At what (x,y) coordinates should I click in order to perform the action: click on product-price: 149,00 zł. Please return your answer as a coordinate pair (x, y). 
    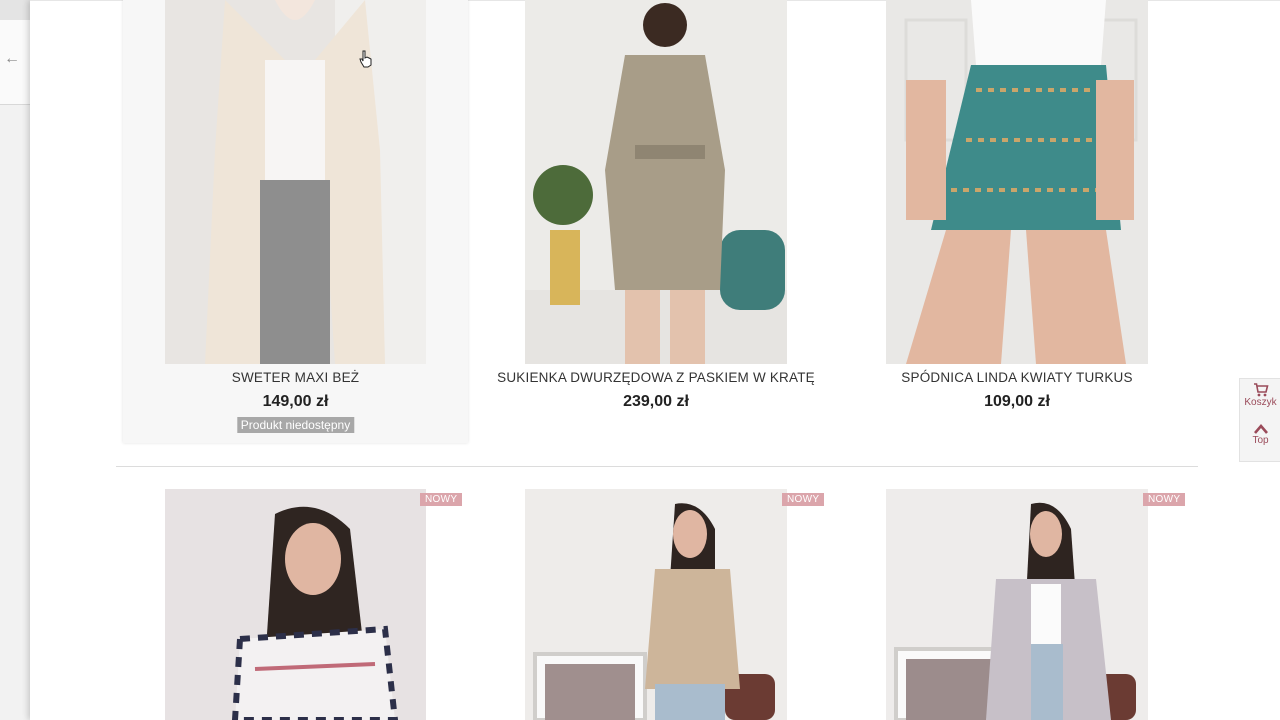
    Looking at the image, I should click on (295, 401).